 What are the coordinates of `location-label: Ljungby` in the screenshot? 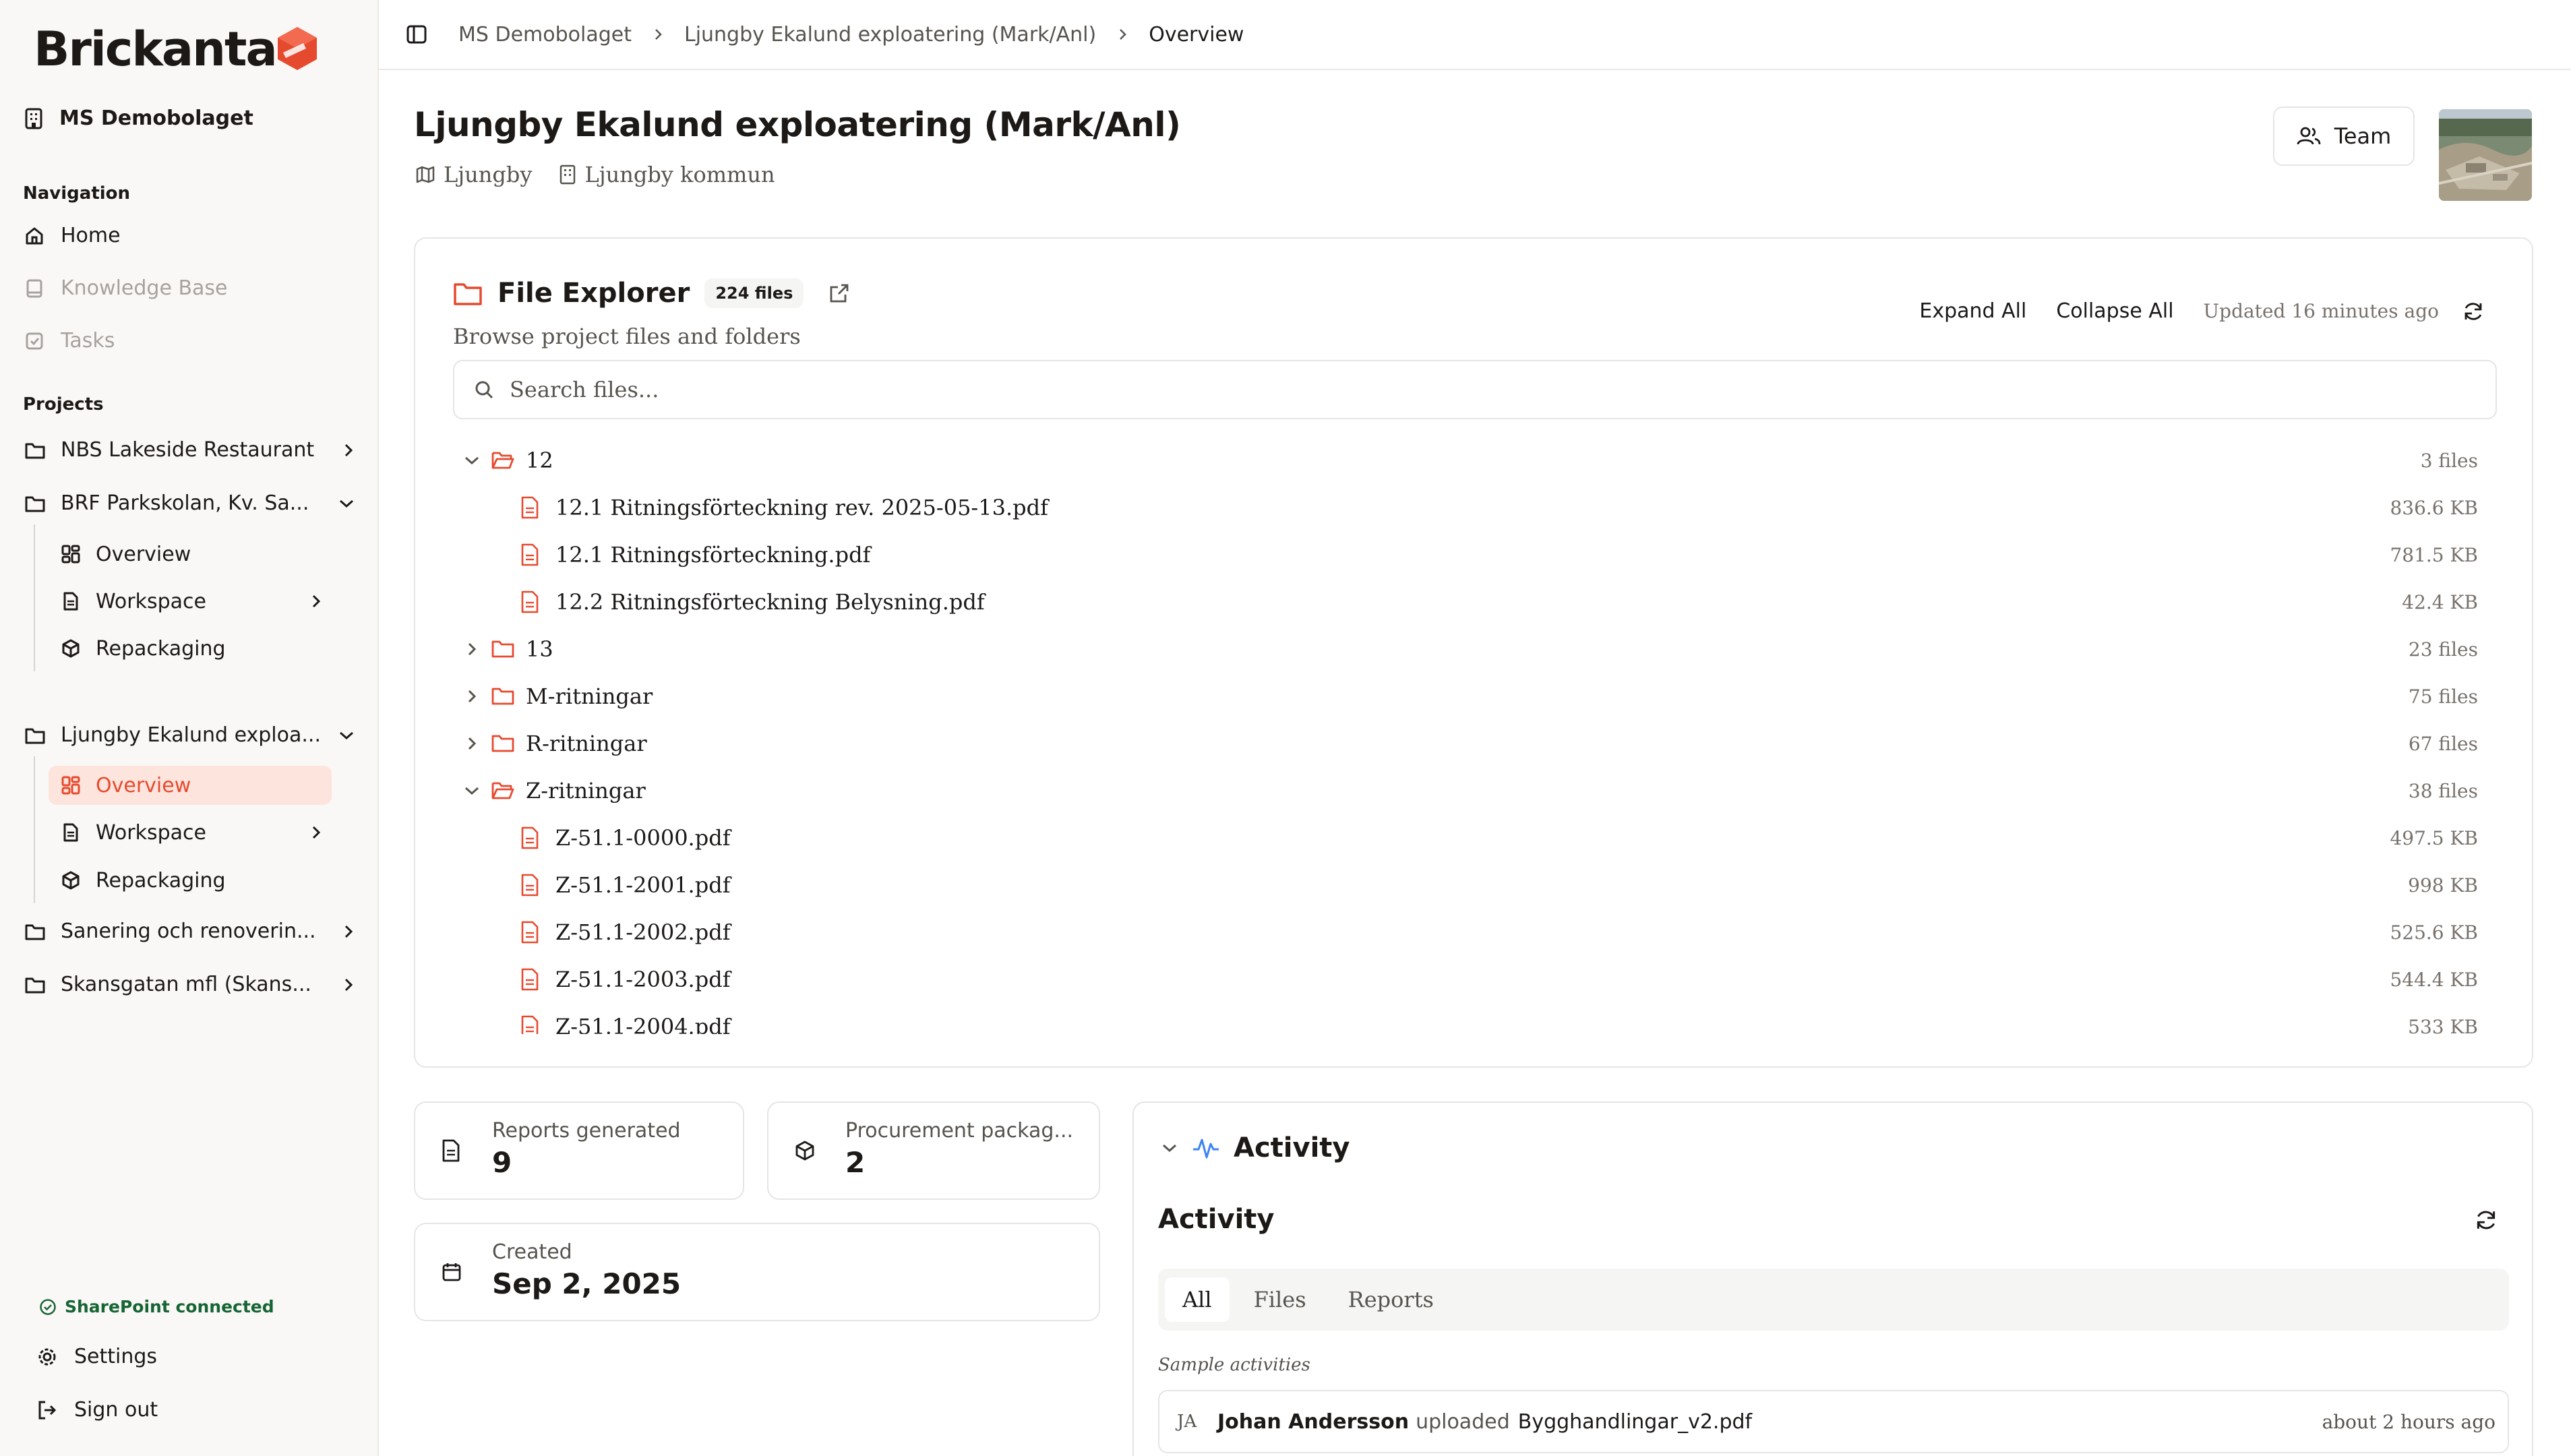 It's located at (488, 174).